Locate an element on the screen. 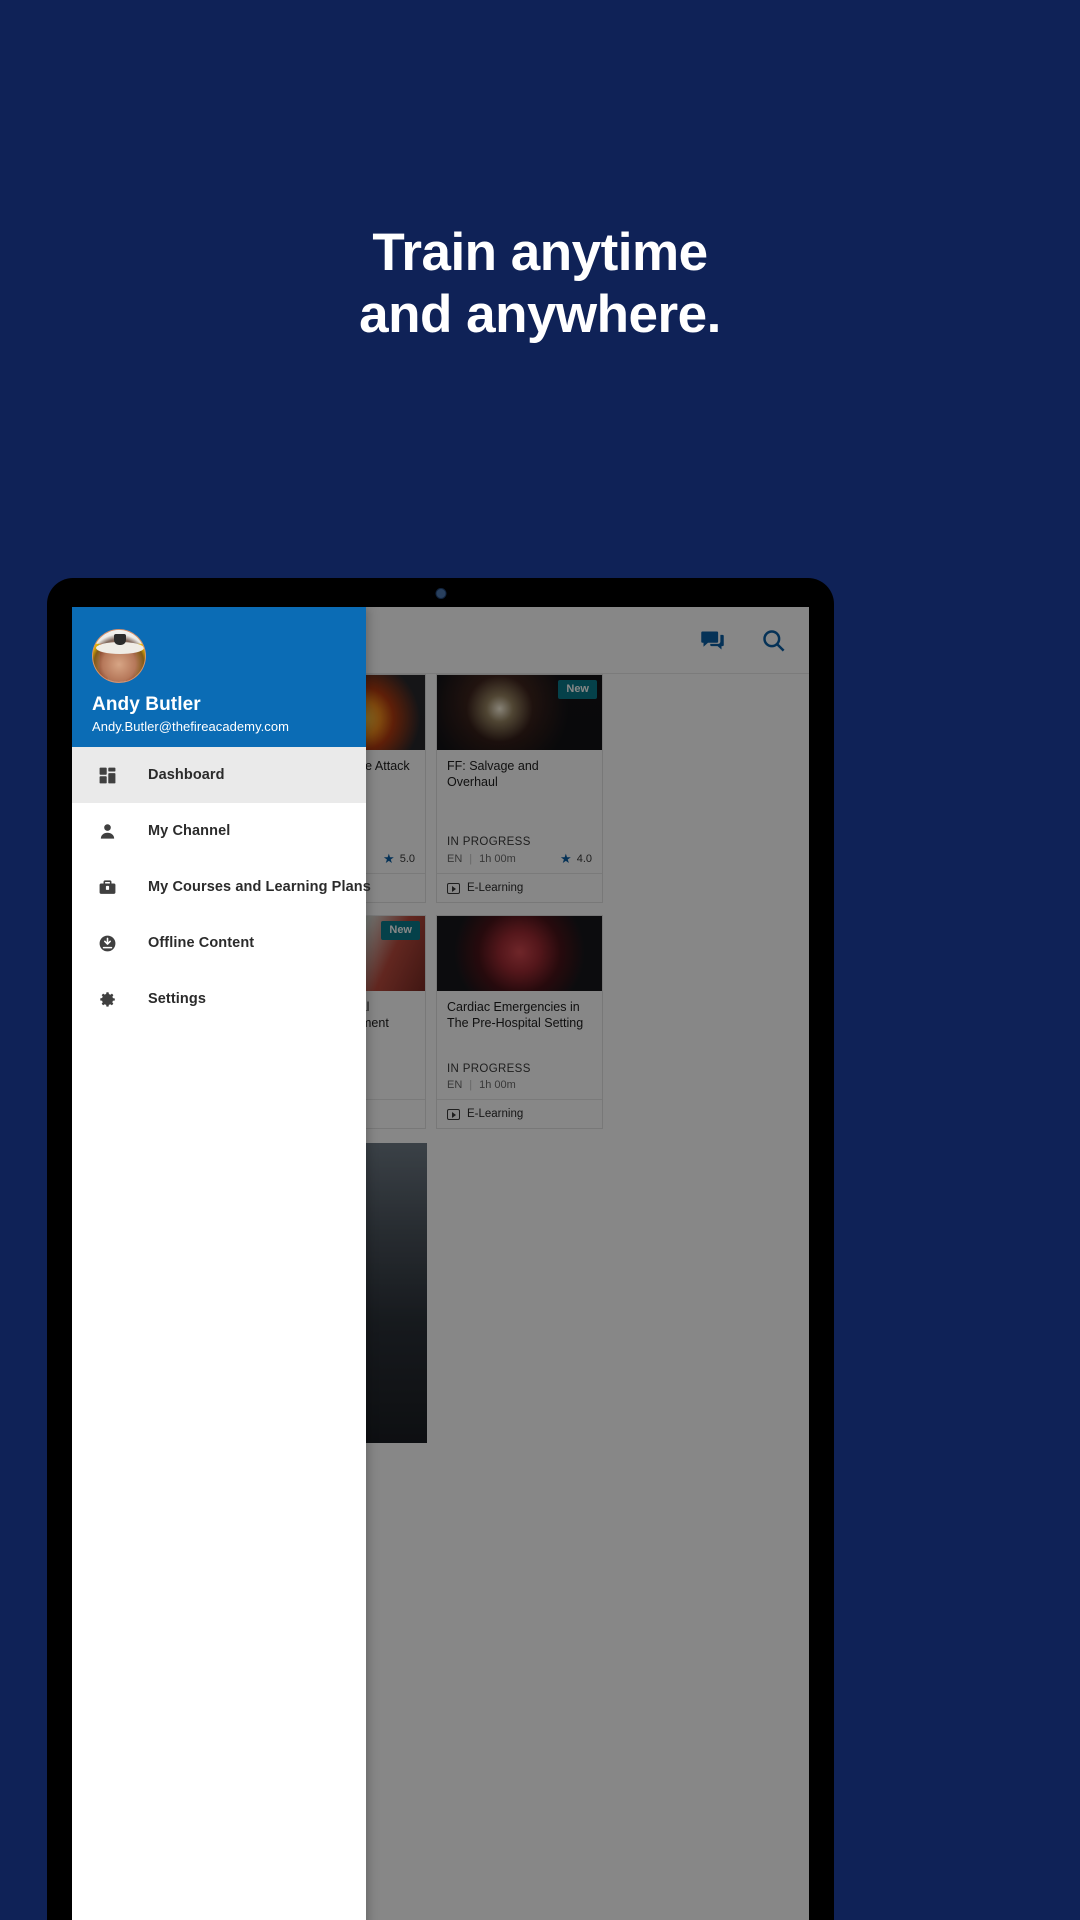 This screenshot has width=1080, height=1920. gear-icon is located at coordinates (107, 999).